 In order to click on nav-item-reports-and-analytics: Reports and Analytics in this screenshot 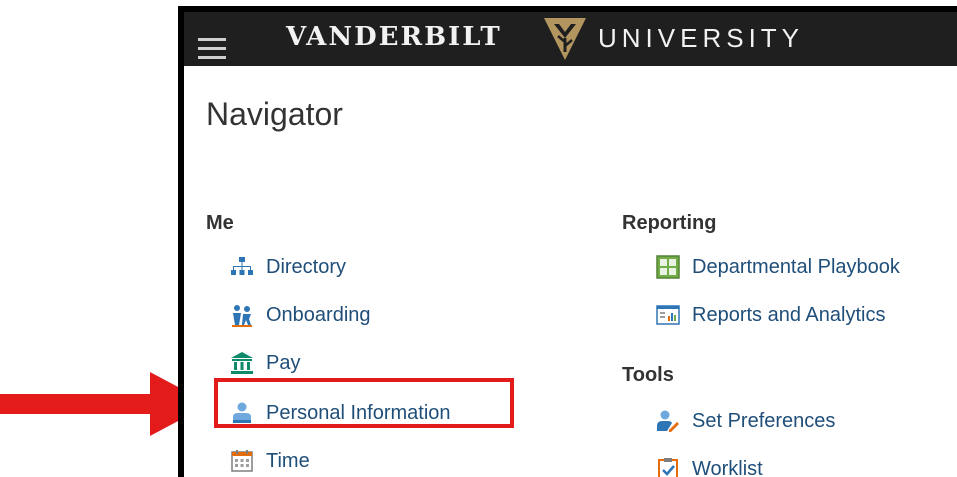, I will do `click(770, 315)`.